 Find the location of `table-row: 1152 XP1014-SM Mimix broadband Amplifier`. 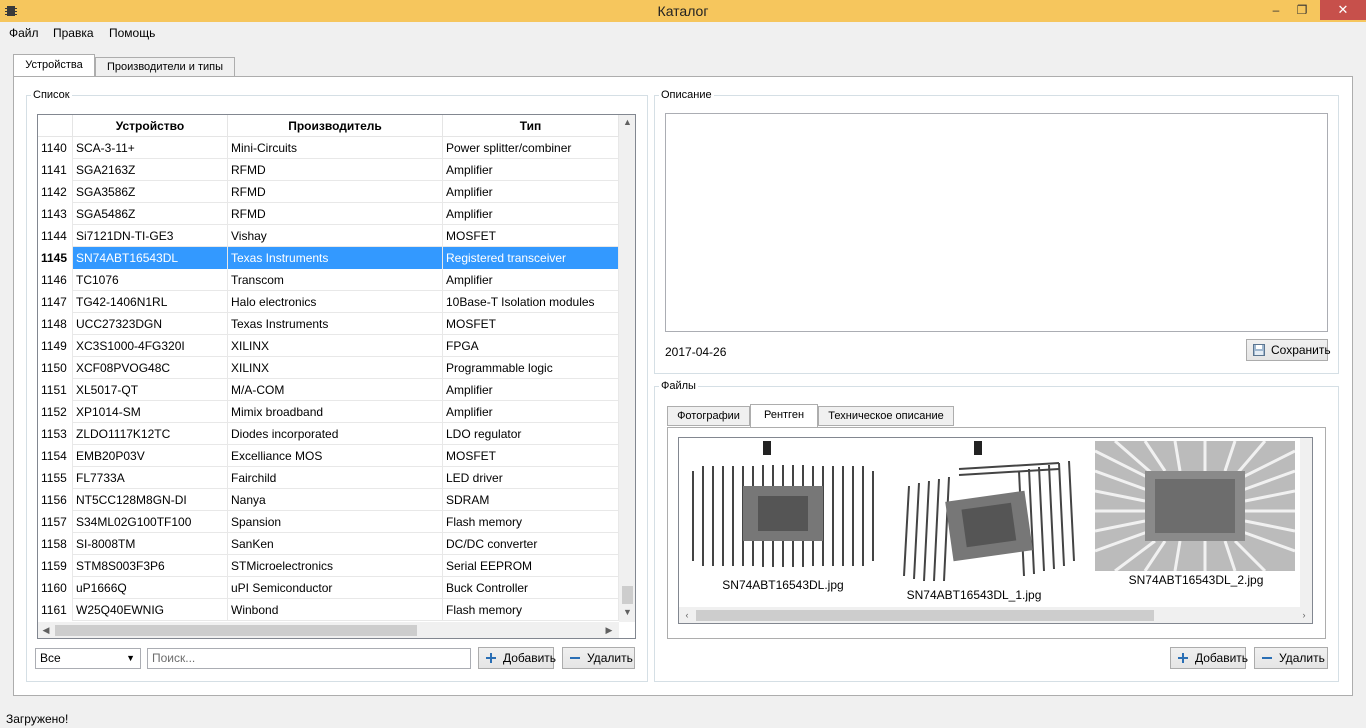

table-row: 1152 XP1014-SM Mimix broadband Amplifier is located at coordinates (328, 412).